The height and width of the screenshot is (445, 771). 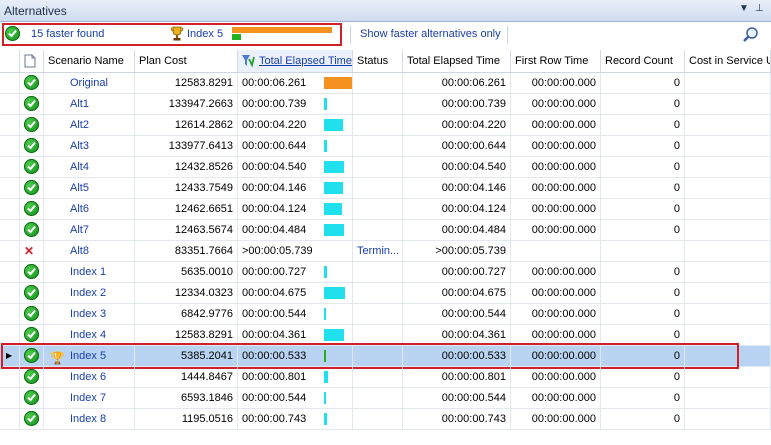 I want to click on header-plan-cost: Plan Cost, so click(x=186, y=61).